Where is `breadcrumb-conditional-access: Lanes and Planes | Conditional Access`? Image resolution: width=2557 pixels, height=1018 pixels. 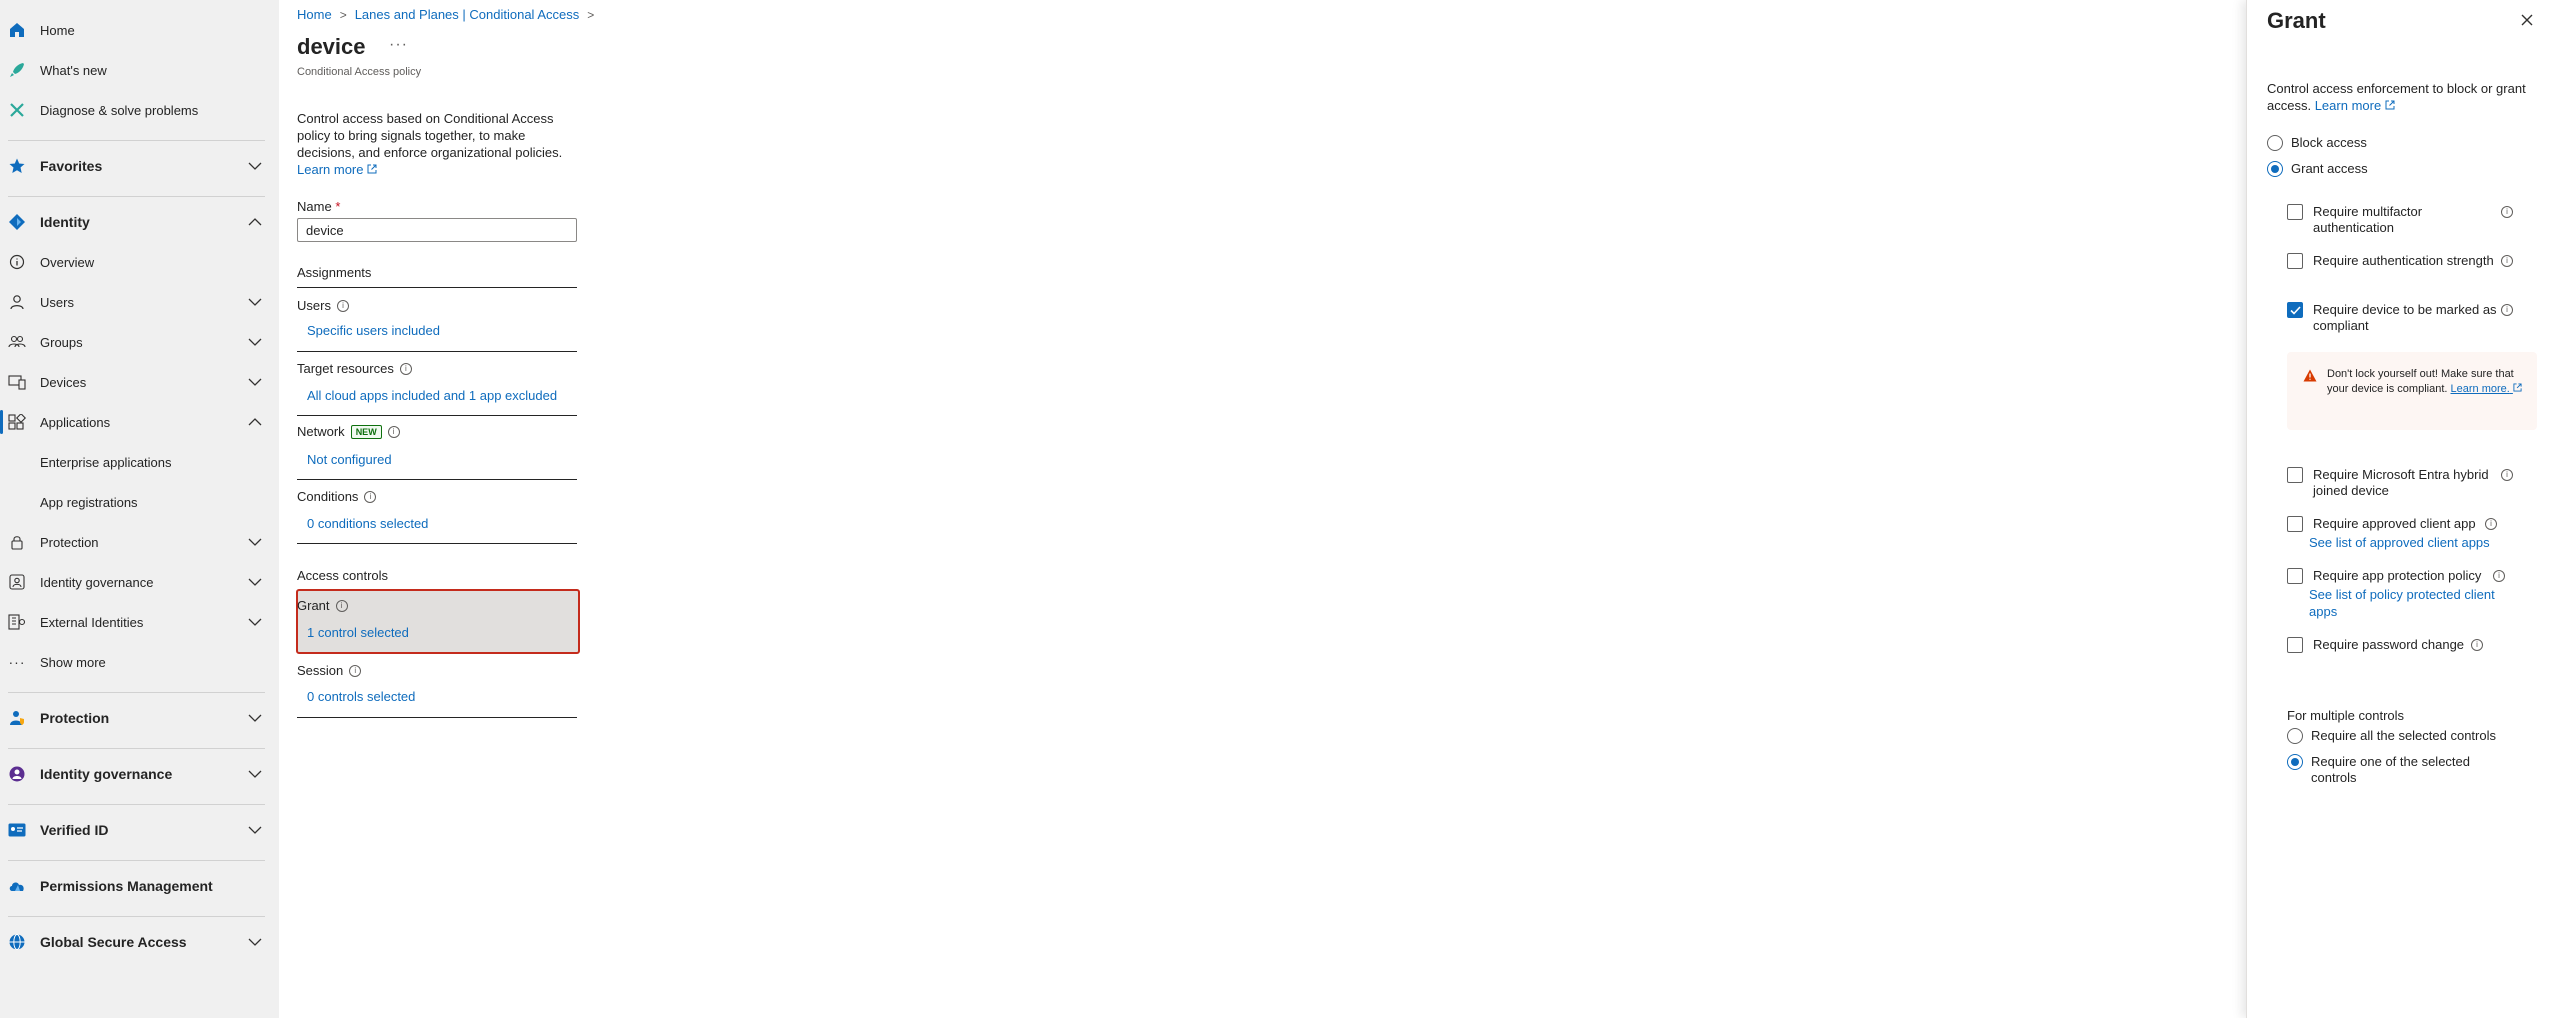
breadcrumb-conditional-access: Lanes and Planes | Conditional Access is located at coordinates (467, 14).